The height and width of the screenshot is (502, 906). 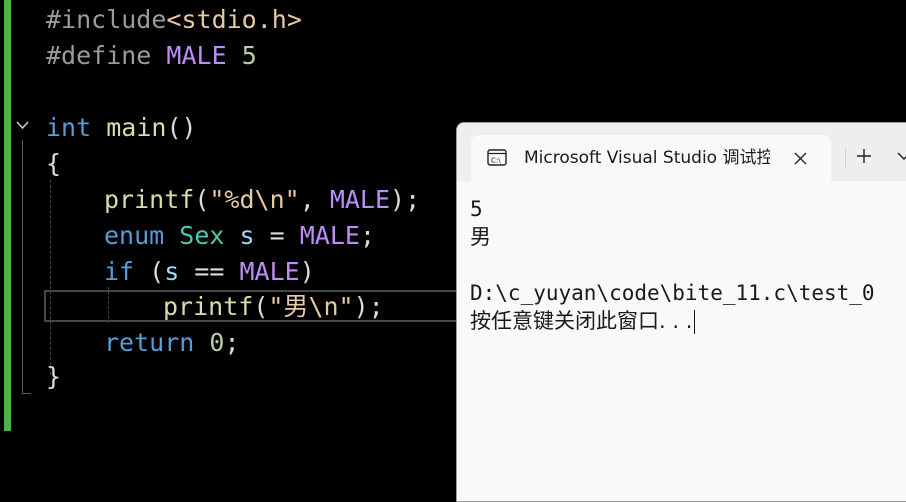 I want to click on output-line: 5, so click(x=476, y=209).